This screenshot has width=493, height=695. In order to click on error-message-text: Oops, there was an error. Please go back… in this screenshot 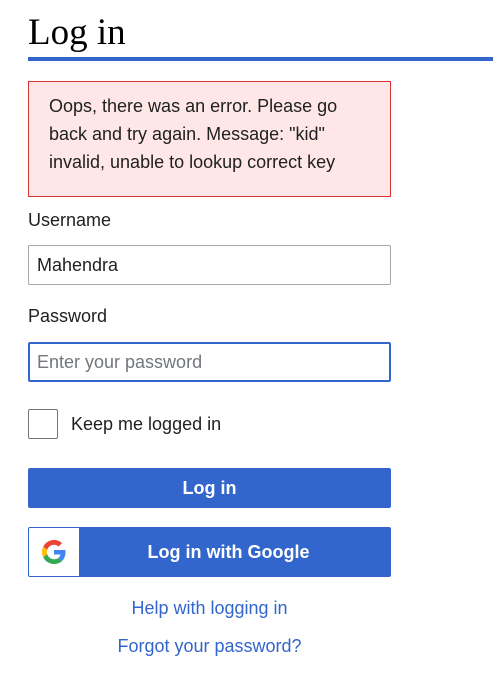, I will do `click(193, 134)`.